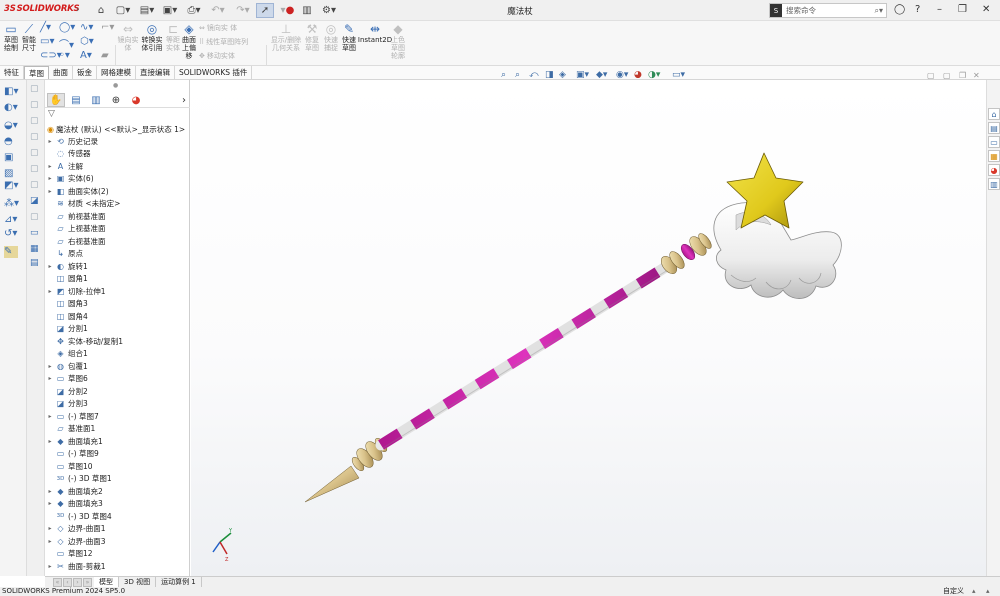 This screenshot has width=1000, height=596. Describe the element at coordinates (115, 529) in the screenshot. I see `tree-item: ▸ ◇ 边界-曲面1` at that location.